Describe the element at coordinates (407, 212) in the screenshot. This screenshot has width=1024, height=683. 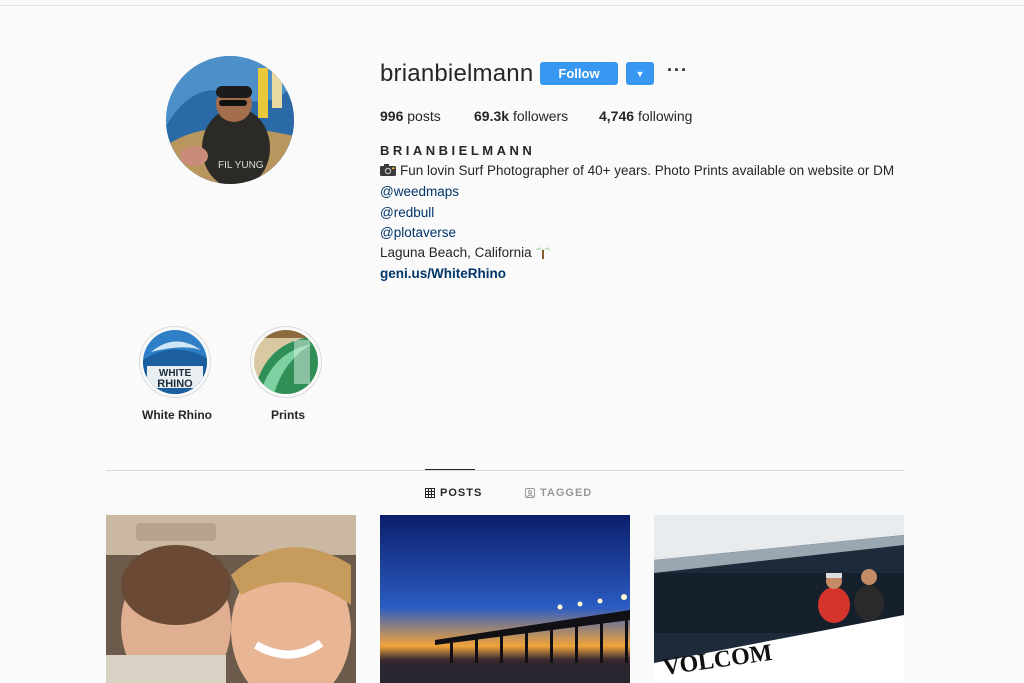
I see `mention-redbull: @redbull` at that location.